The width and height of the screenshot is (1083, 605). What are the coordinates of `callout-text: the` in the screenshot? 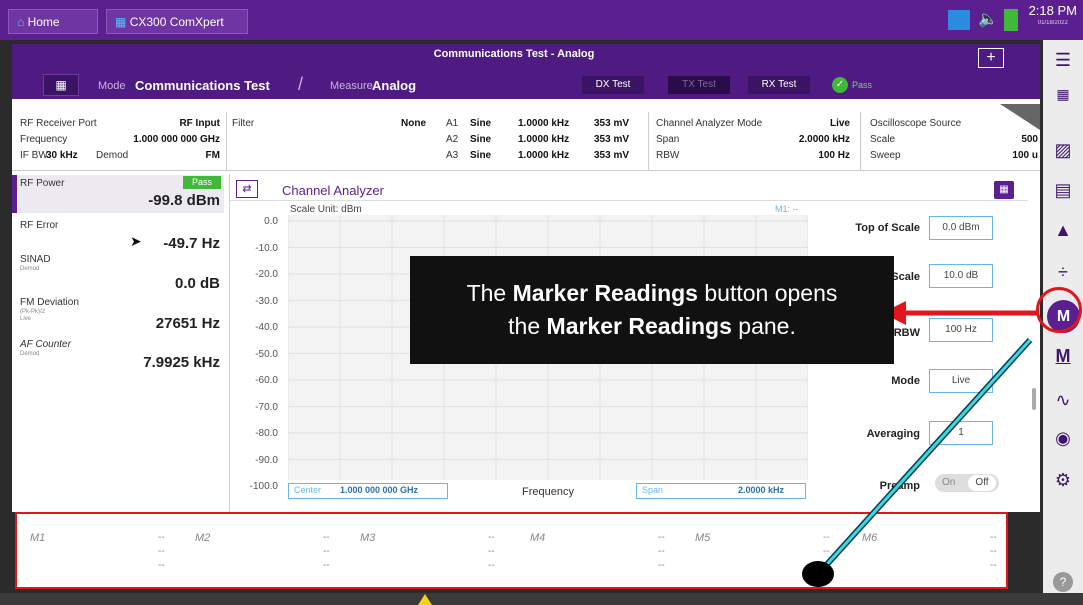 It's located at (527, 326).